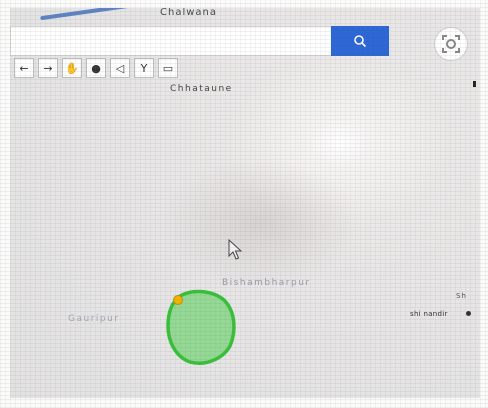  I want to click on pin-icon: ●, so click(96, 68).